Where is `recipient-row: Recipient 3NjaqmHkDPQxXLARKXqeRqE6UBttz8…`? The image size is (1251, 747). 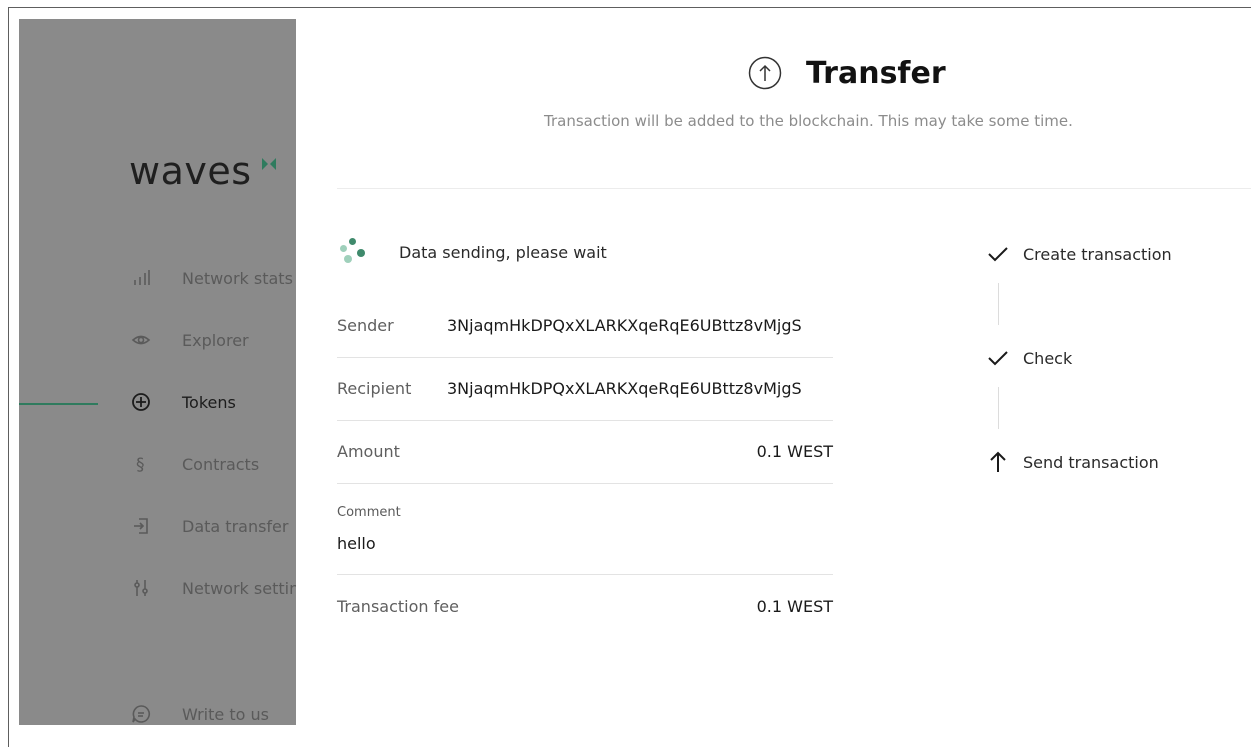
recipient-row: Recipient 3NjaqmHkDPQxXLARKXqeRqE6UBttz8… is located at coordinates (585, 390).